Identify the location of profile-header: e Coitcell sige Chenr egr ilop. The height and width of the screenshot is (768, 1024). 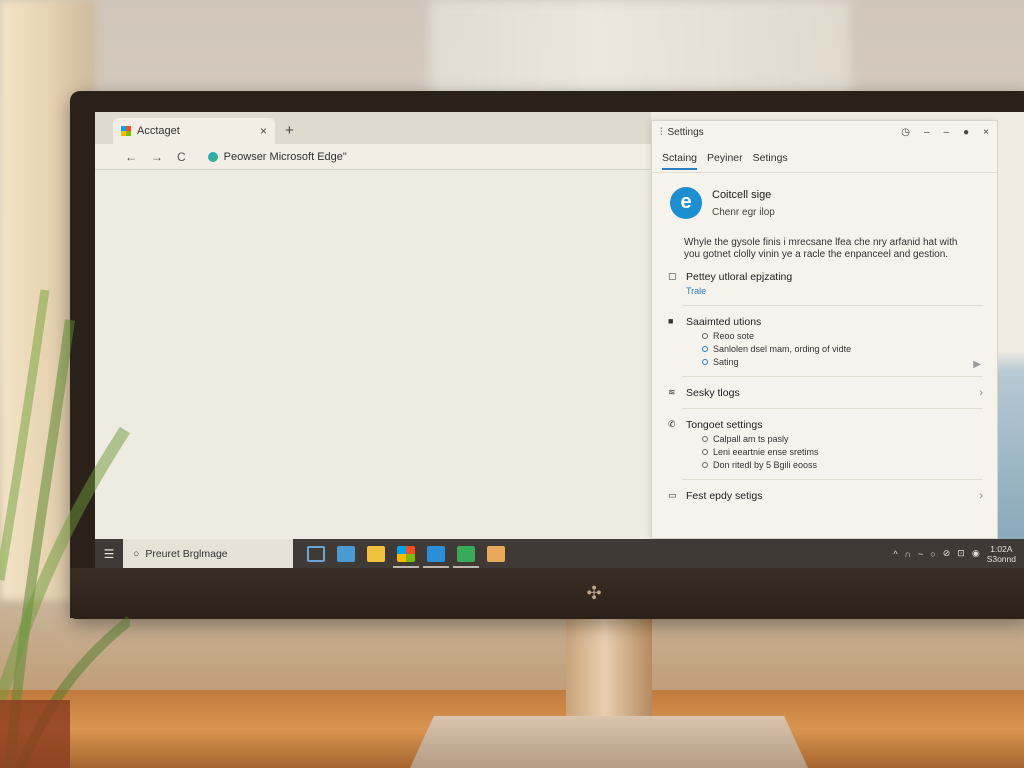
(824, 196).